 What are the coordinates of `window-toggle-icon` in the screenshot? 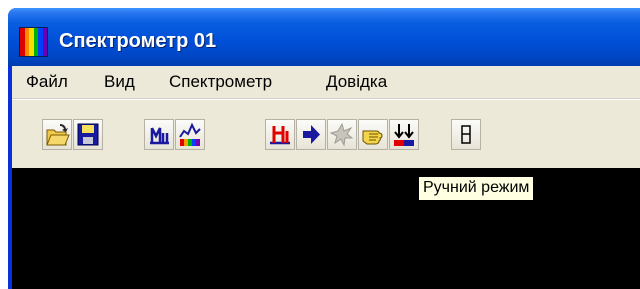 It's located at (466, 134).